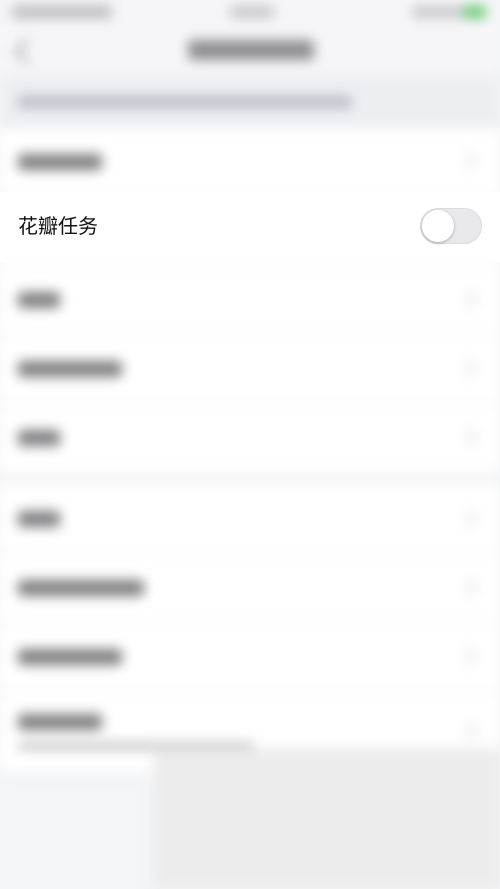 This screenshot has height=889, width=500. Describe the element at coordinates (62, 12) in the screenshot. I see `status-carrier-placeholder` at that location.